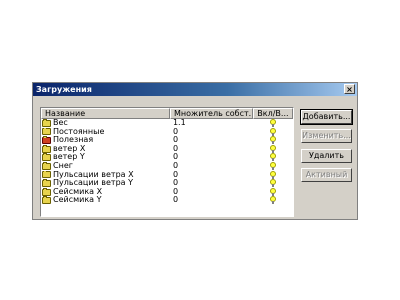 The height and width of the screenshot is (300, 400). I want to click on row-name: ветер X, so click(69, 148).